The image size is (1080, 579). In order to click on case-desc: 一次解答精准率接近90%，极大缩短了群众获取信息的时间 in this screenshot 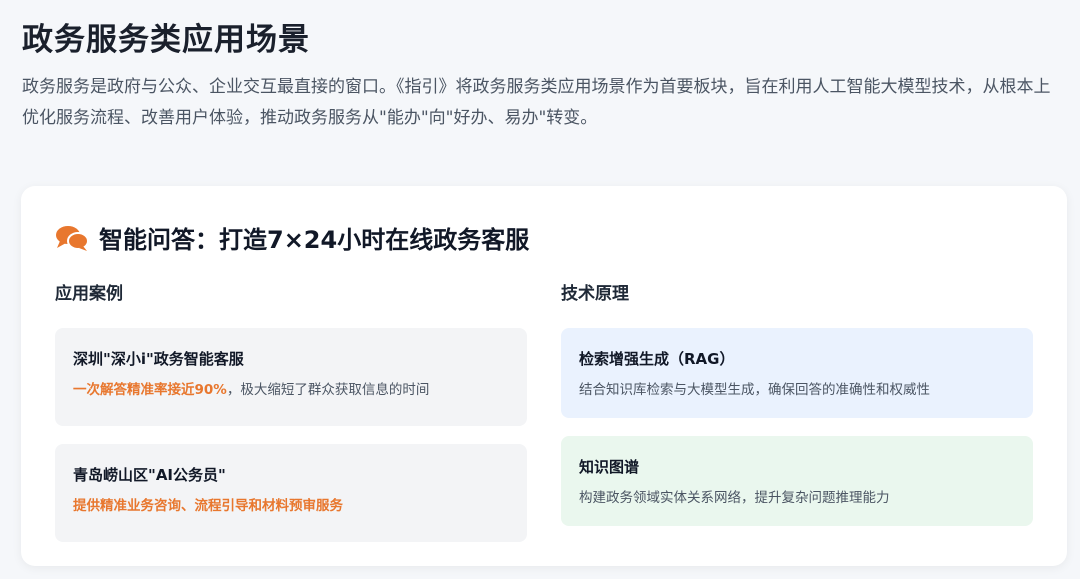, I will do `click(291, 390)`.